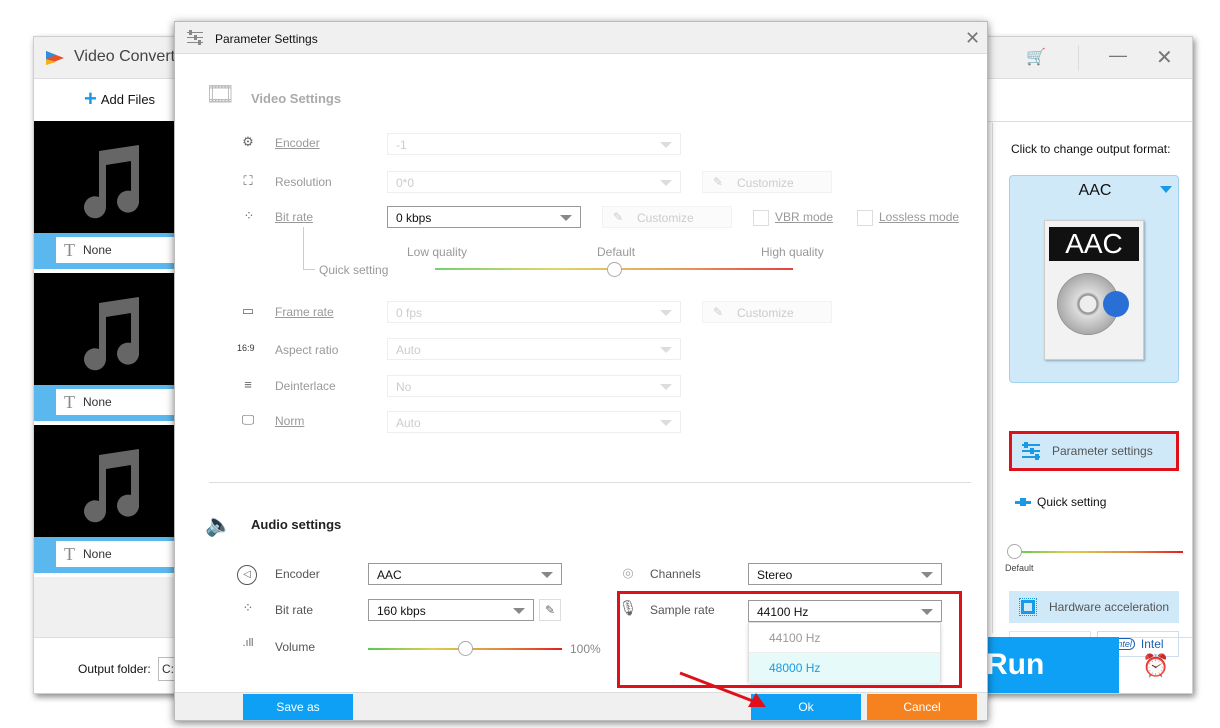 The width and height of the screenshot is (1220, 728). I want to click on bitrate-edit-button: ✎, so click(550, 610).